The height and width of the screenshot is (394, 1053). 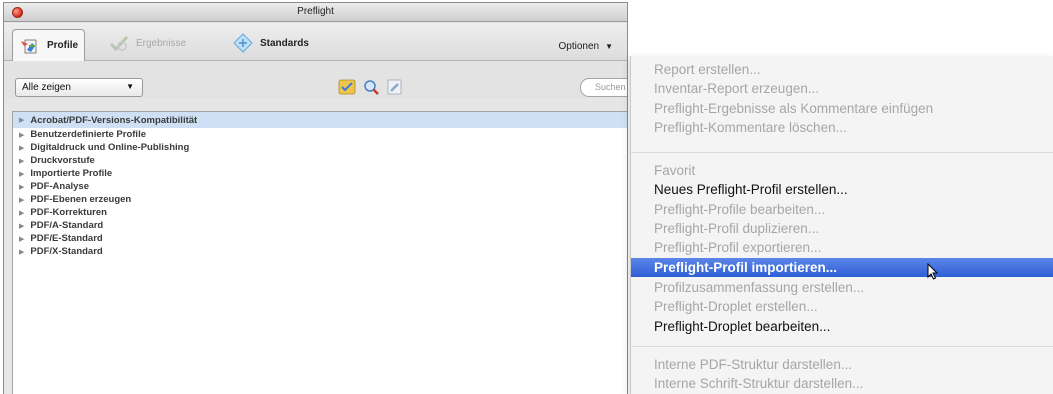 I want to click on list-item-pdf-e: ▶ PDF/E-Standard, so click(x=320, y=238).